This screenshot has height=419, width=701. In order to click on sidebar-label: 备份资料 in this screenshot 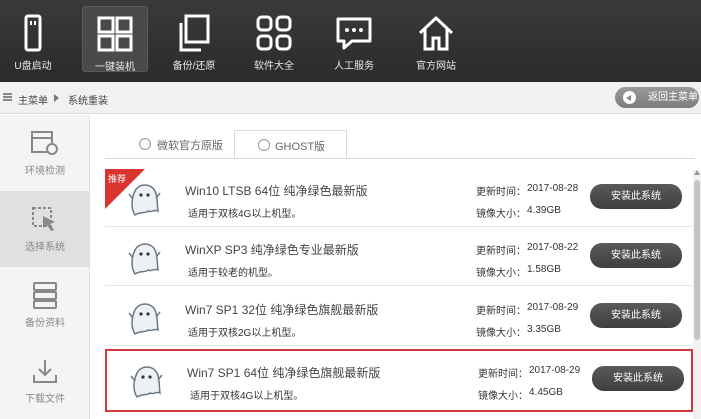, I will do `click(45, 323)`.